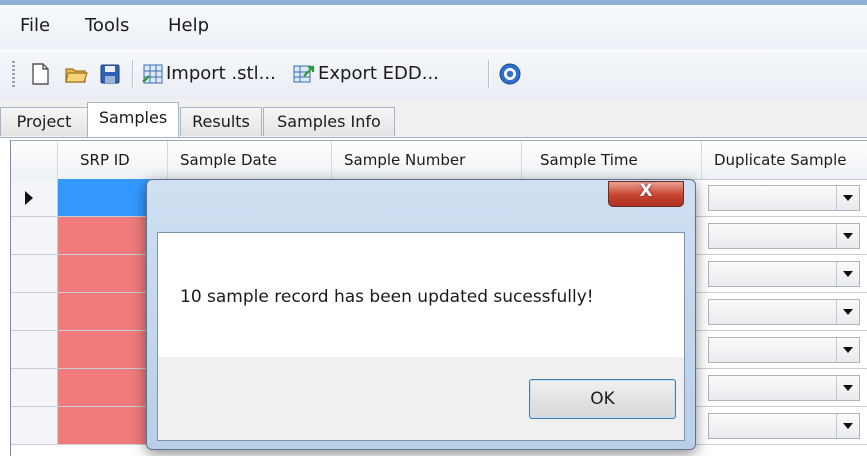  Describe the element at coordinates (612, 160) in the screenshot. I see `column-header-sample-time: Sample Time` at that location.